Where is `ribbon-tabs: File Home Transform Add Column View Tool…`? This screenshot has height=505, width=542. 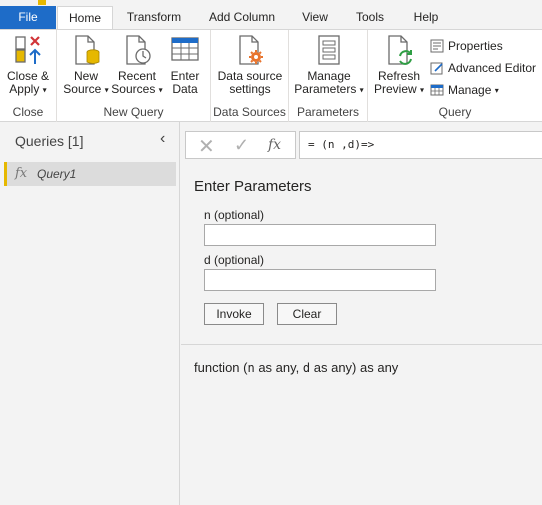 ribbon-tabs: File Home Transform Add Column View Tool… is located at coordinates (271, 18).